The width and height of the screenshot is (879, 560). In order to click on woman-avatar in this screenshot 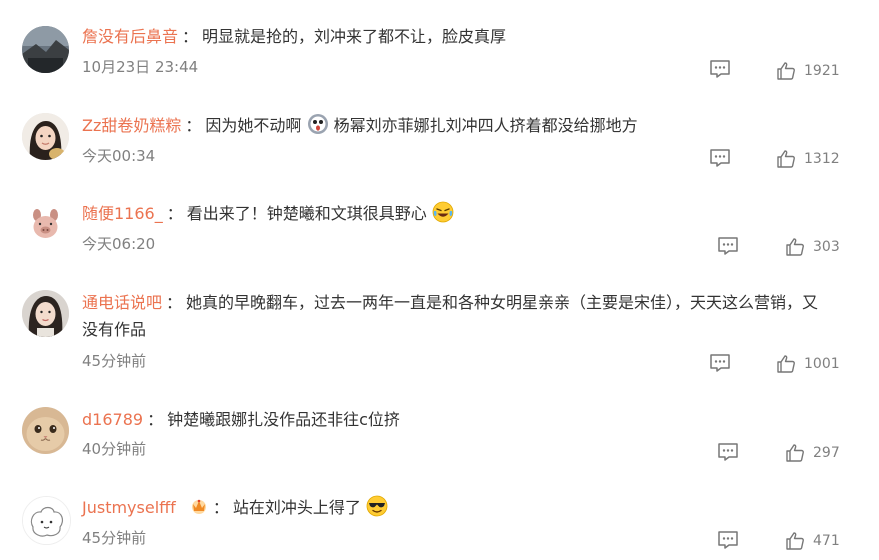, I will do `click(45, 313)`.